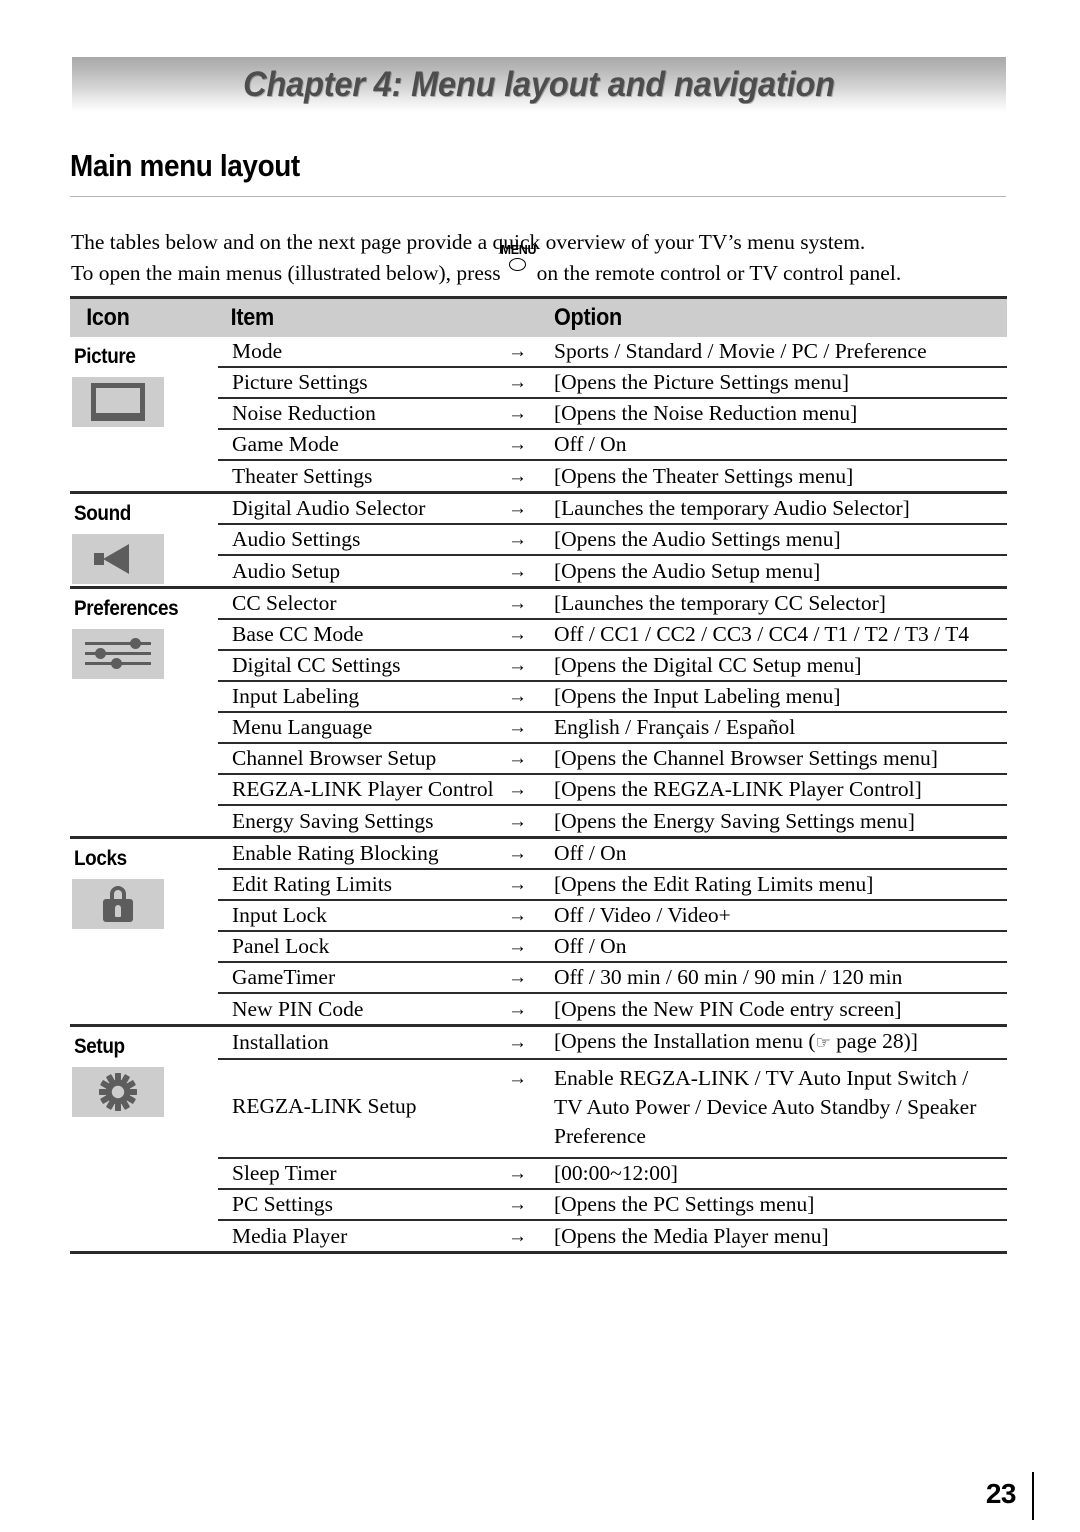  Describe the element at coordinates (302, 475) in the screenshot. I see `menu-item-label: Theater Settings` at that location.